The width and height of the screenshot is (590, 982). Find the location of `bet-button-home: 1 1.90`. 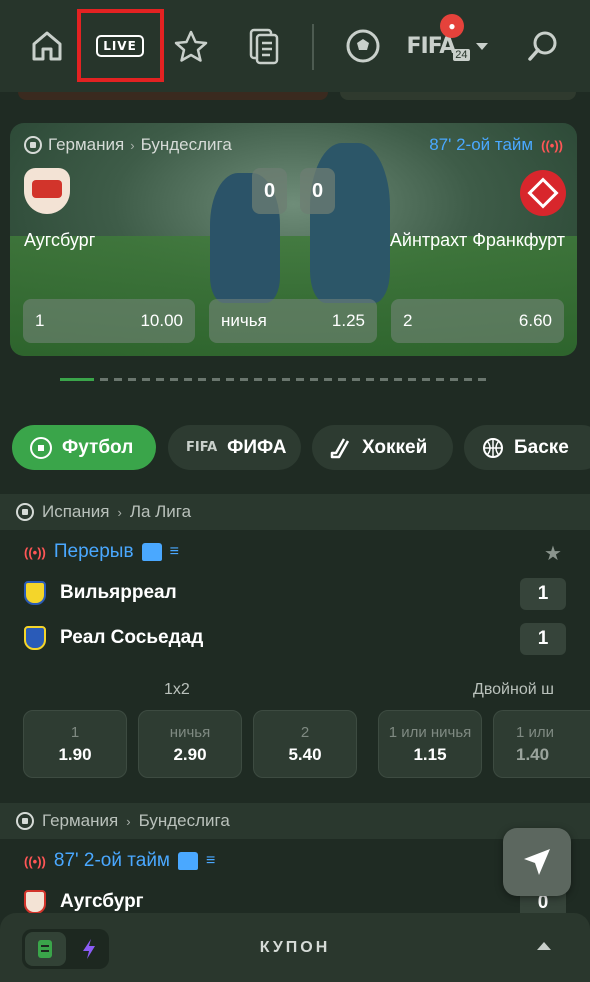

bet-button-home: 1 1.90 is located at coordinates (75, 744).